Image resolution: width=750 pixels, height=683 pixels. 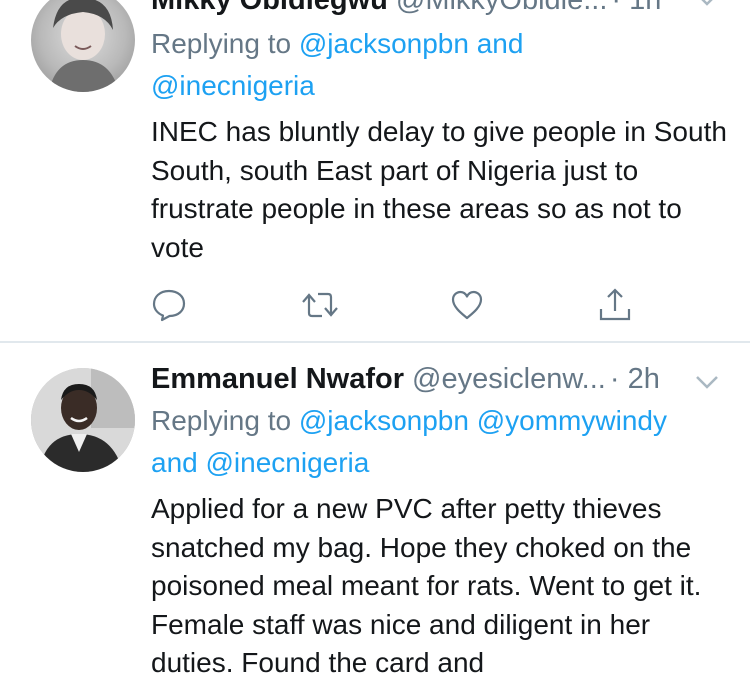 What do you see at coordinates (615, 305) in the screenshot?
I see `share-icon` at bounding box center [615, 305].